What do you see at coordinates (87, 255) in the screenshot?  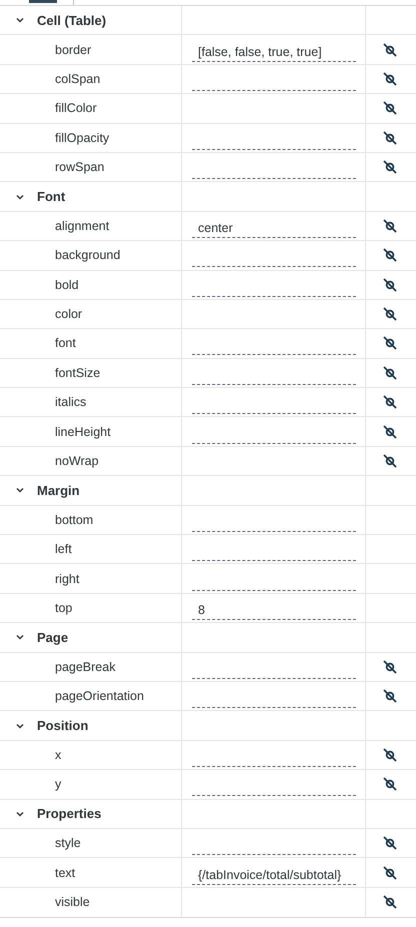 I see `property-name: background` at bounding box center [87, 255].